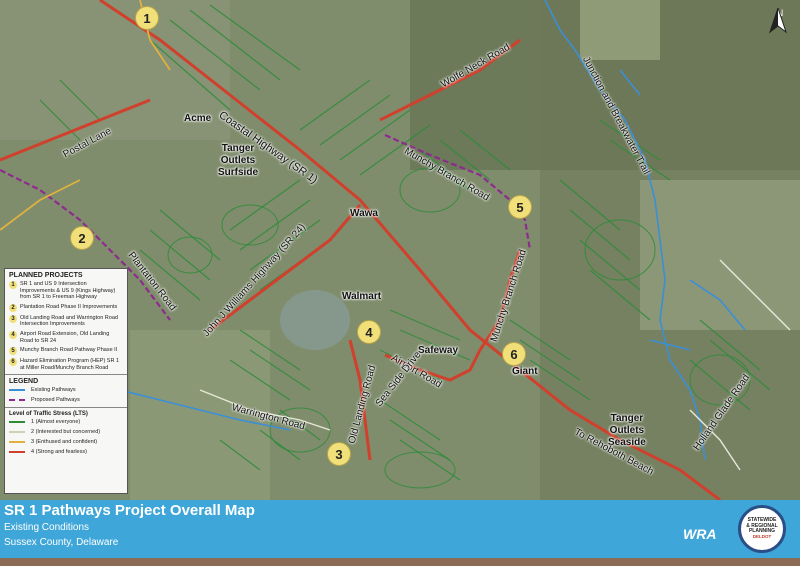  Describe the element at coordinates (13, 307) in the screenshot. I see `planned-project-number: 2` at that location.